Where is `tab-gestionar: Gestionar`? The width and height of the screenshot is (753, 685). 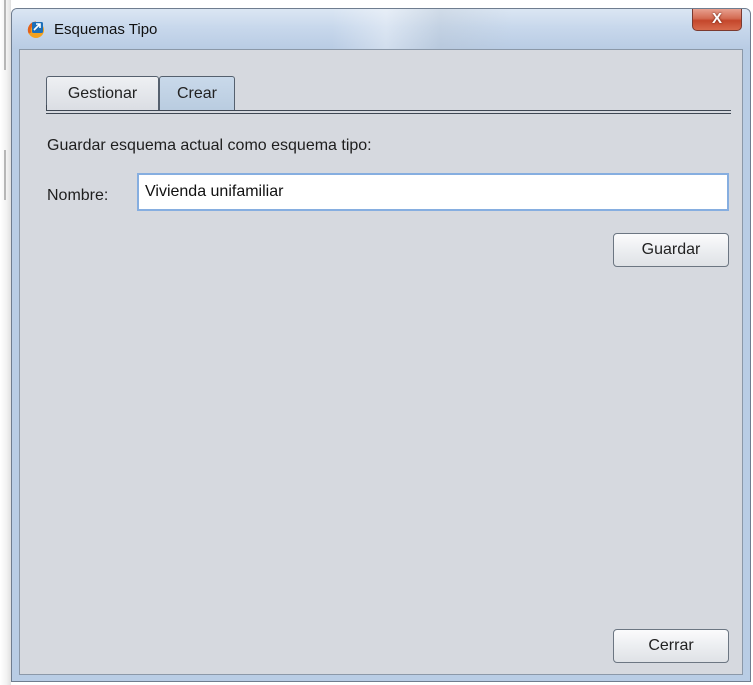
tab-gestionar: Gestionar is located at coordinates (102, 93).